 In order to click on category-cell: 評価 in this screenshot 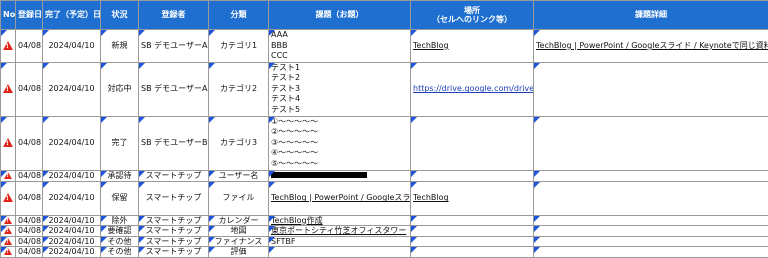, I will do `click(238, 252)`.